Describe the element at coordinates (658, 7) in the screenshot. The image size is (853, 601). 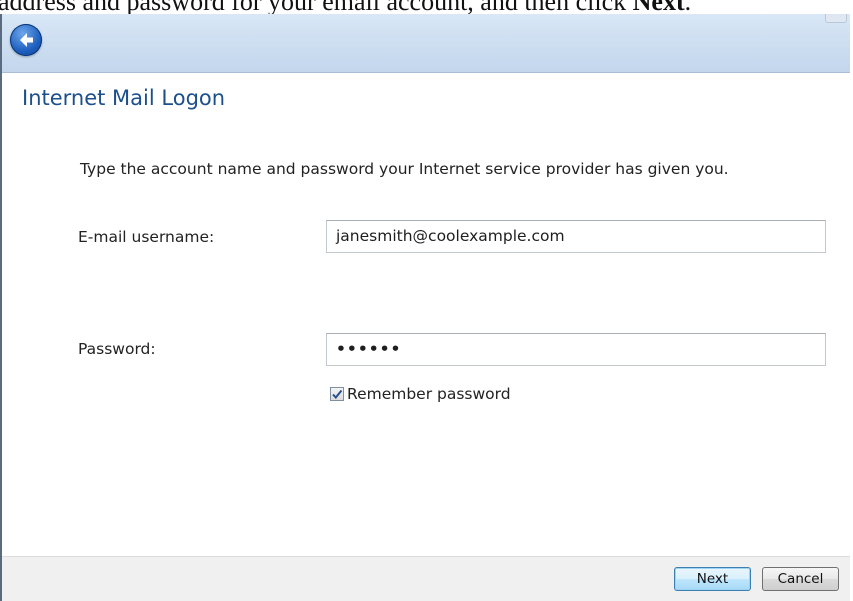
I see `caption-next-emphasis: Next` at that location.